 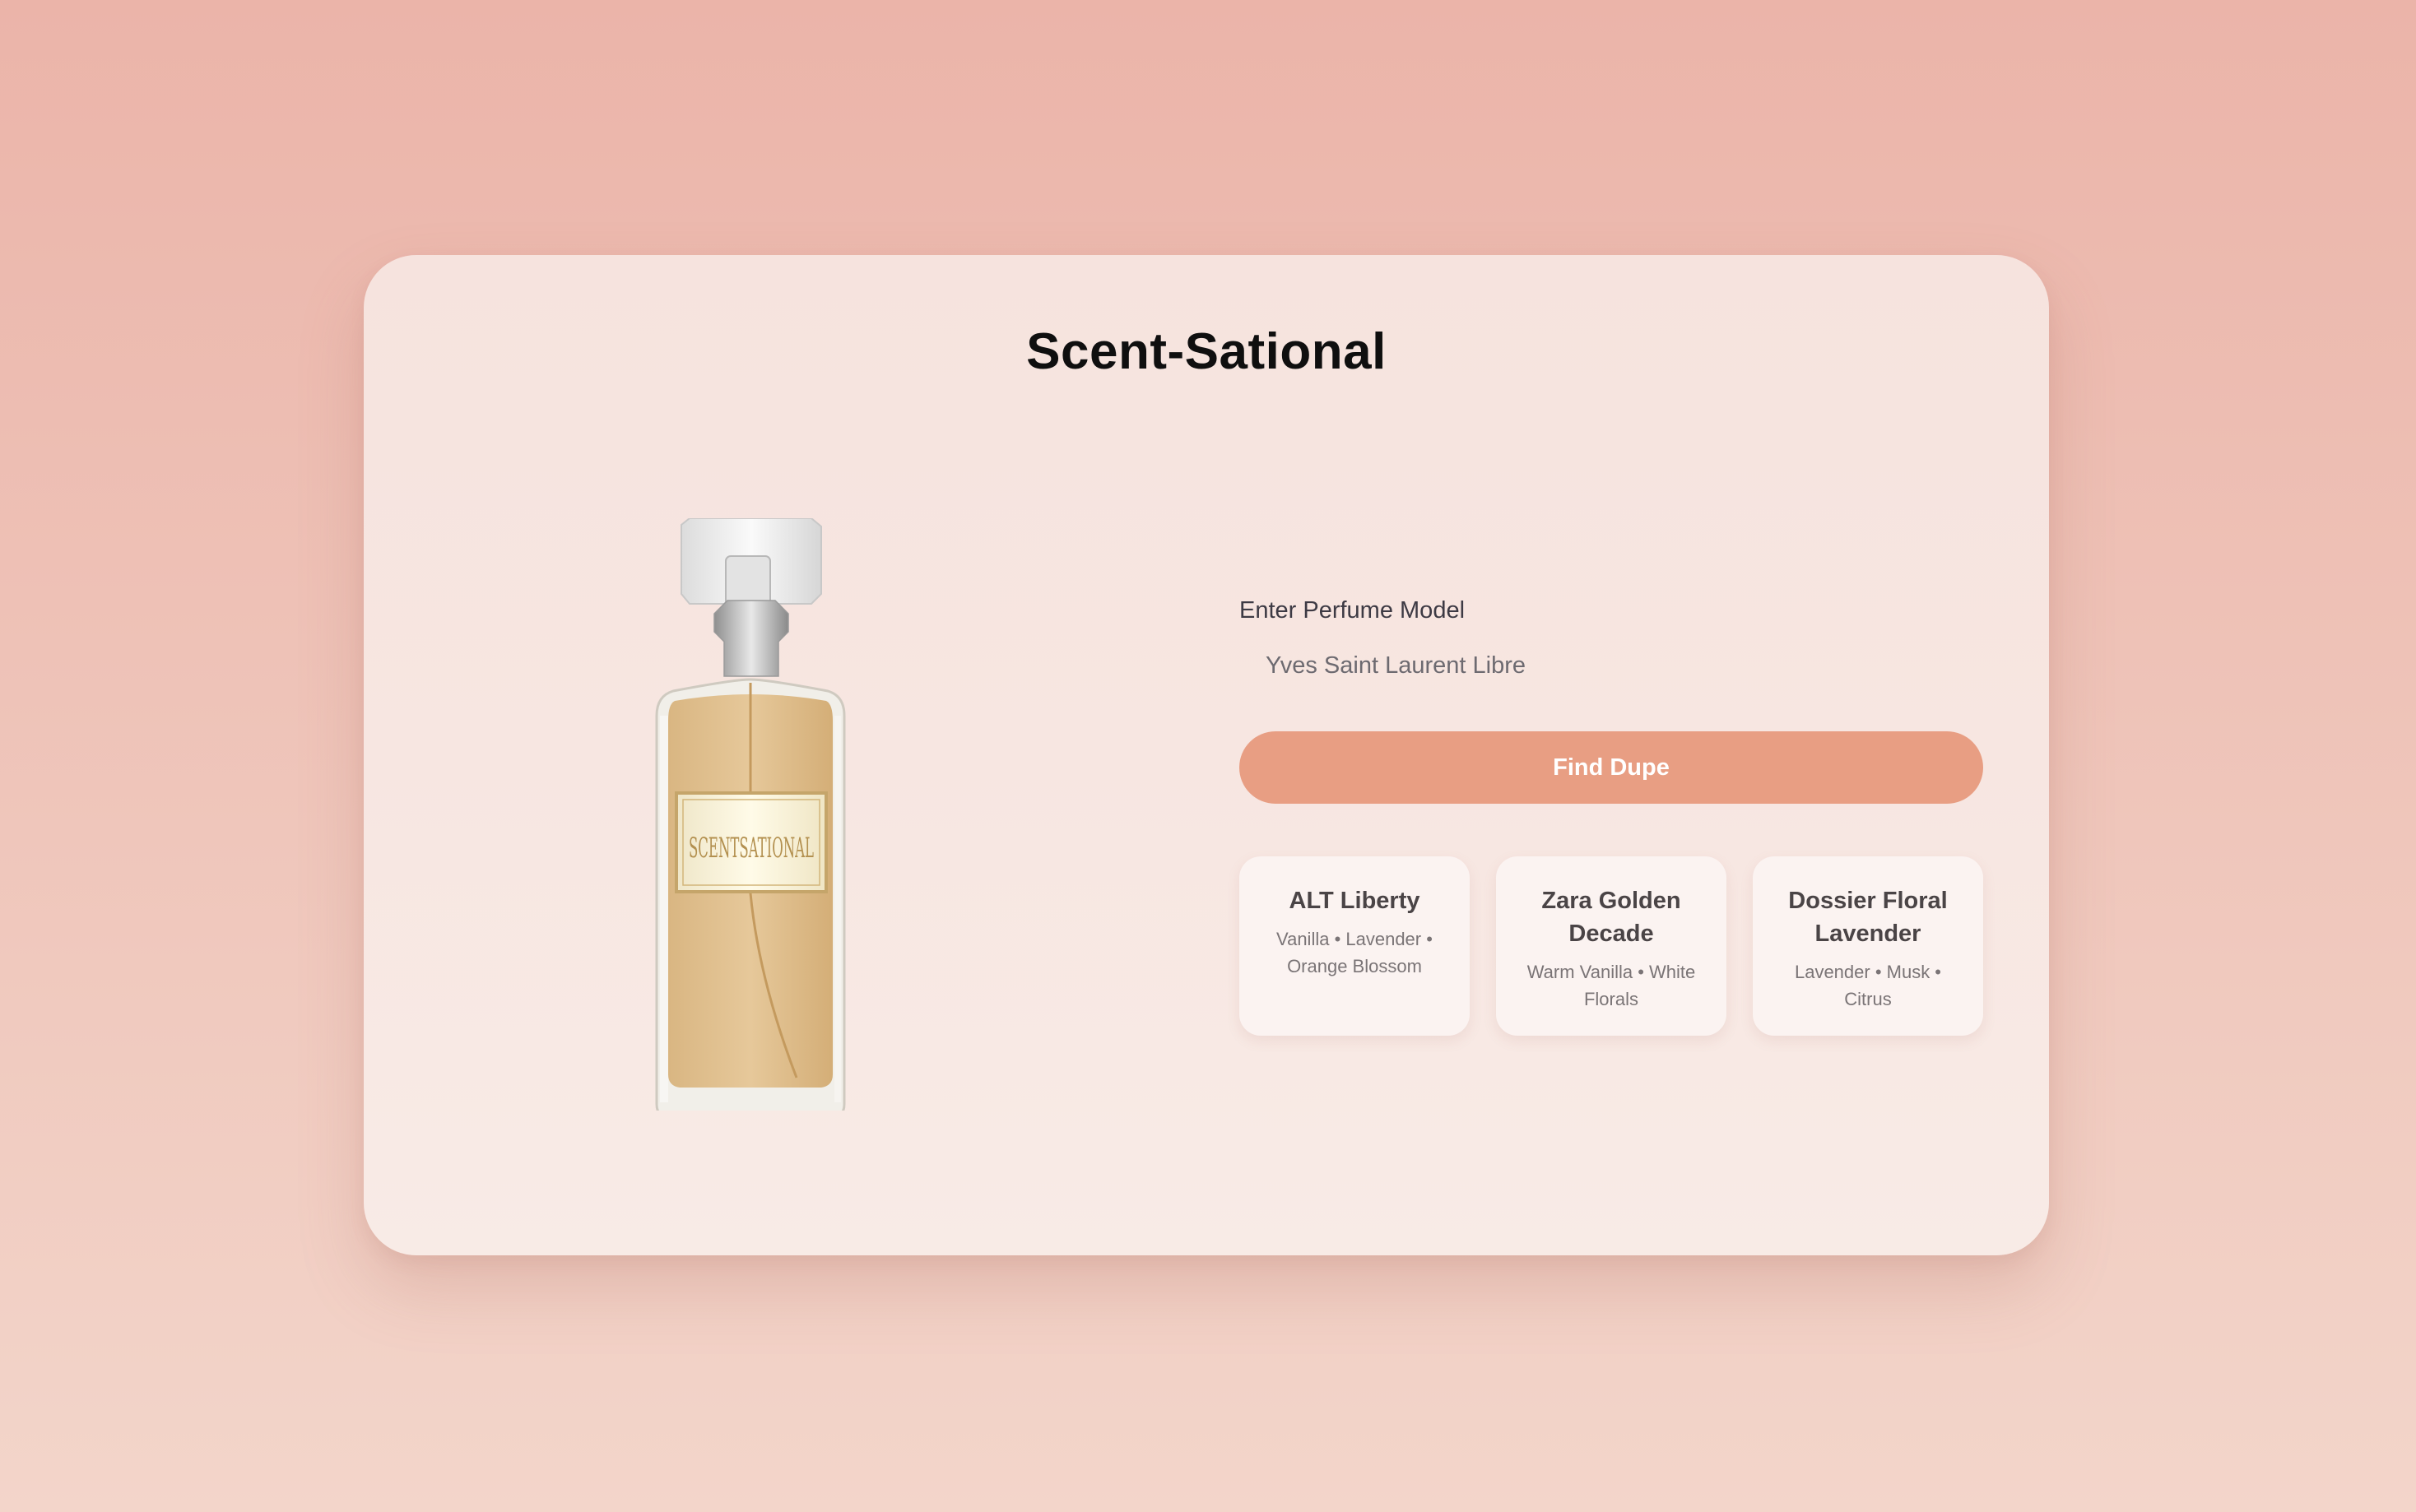 What do you see at coordinates (1353, 610) in the screenshot?
I see `perfume-model-label: Enter Perfume Model` at bounding box center [1353, 610].